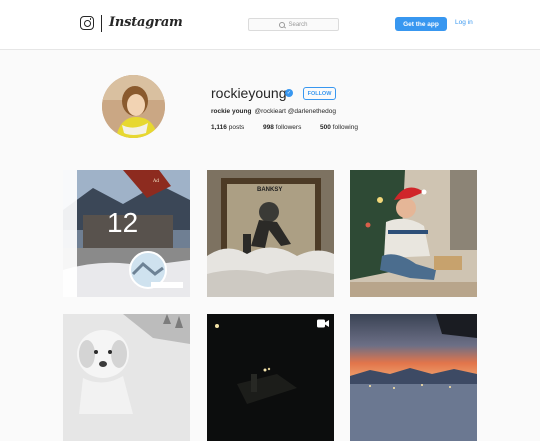  I want to click on post-sign-text: BANKSY, so click(269, 190).